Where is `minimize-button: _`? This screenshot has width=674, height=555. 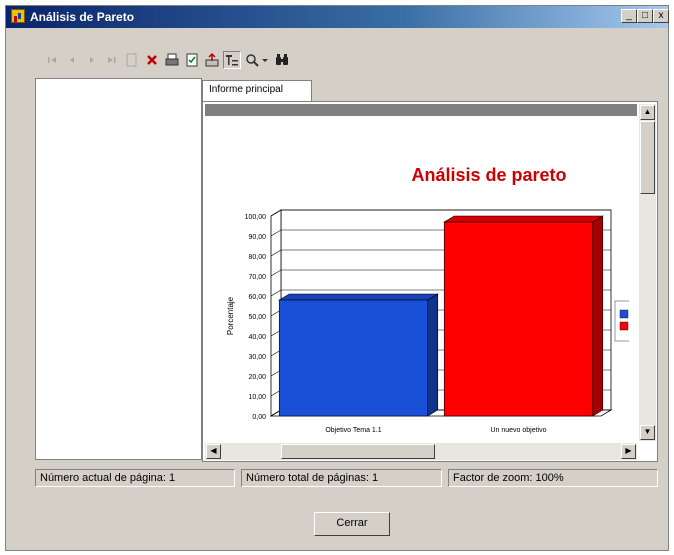 minimize-button: _ is located at coordinates (629, 16).